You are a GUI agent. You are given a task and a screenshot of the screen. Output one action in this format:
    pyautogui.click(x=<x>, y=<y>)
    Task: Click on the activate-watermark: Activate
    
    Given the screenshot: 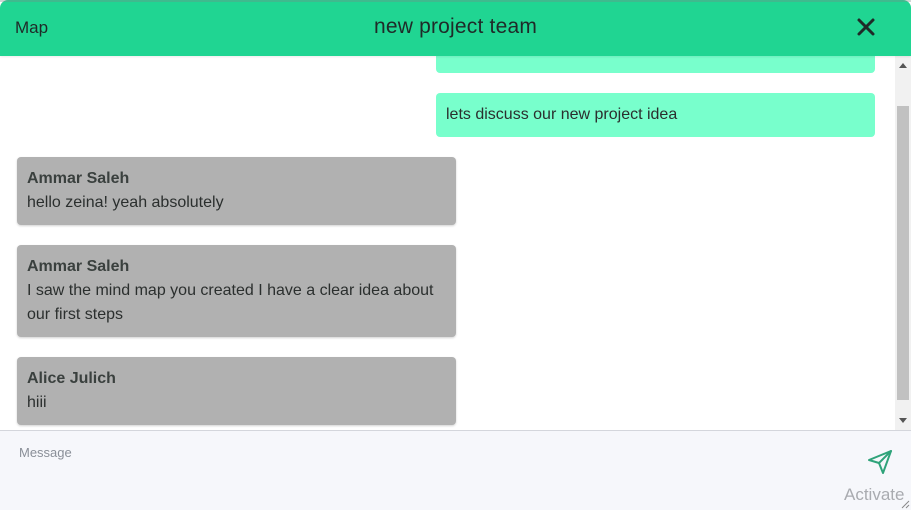 What is the action you would take?
    pyautogui.click(x=874, y=494)
    